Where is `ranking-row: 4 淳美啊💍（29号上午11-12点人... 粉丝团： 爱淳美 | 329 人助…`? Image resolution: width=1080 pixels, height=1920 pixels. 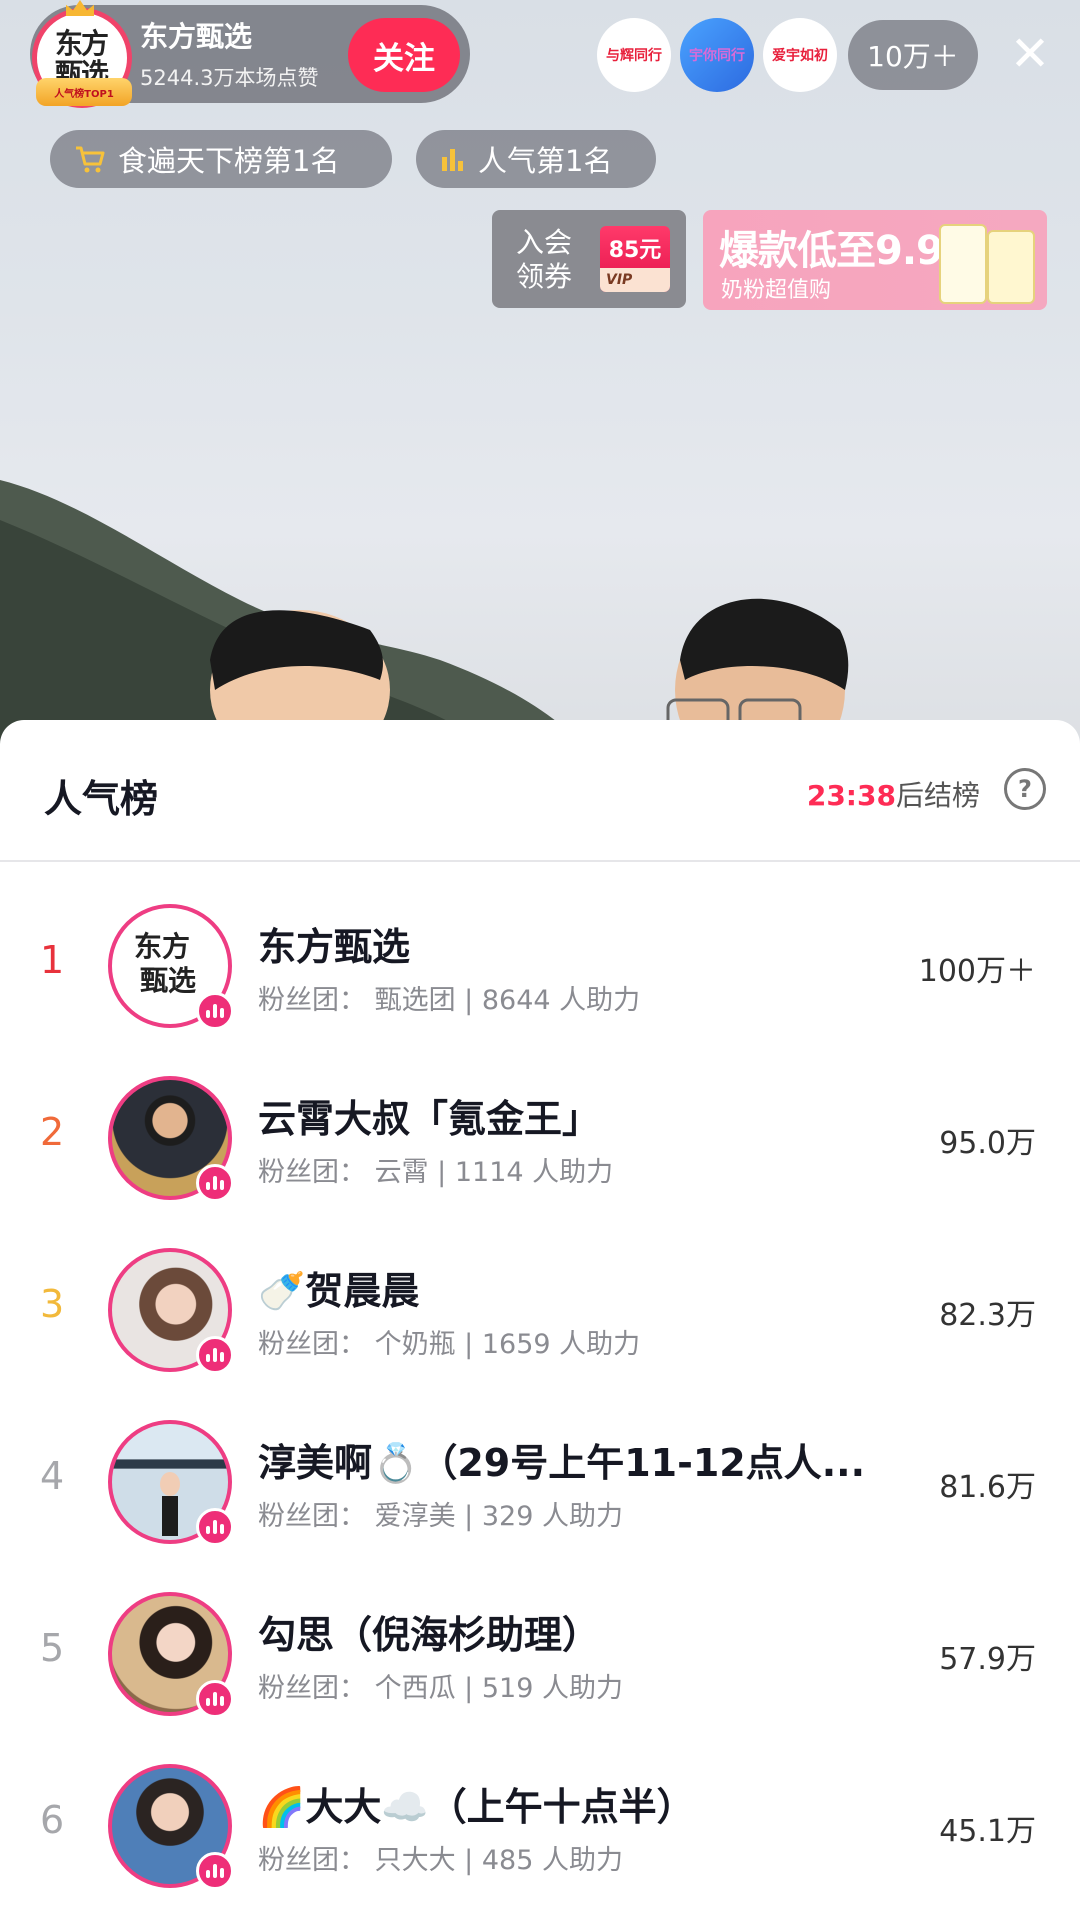 ranking-row: 4 淳美啊💍（29号上午11-12点人... 粉丝团： 爱淳美 | 329 人助… is located at coordinates (540, 1490).